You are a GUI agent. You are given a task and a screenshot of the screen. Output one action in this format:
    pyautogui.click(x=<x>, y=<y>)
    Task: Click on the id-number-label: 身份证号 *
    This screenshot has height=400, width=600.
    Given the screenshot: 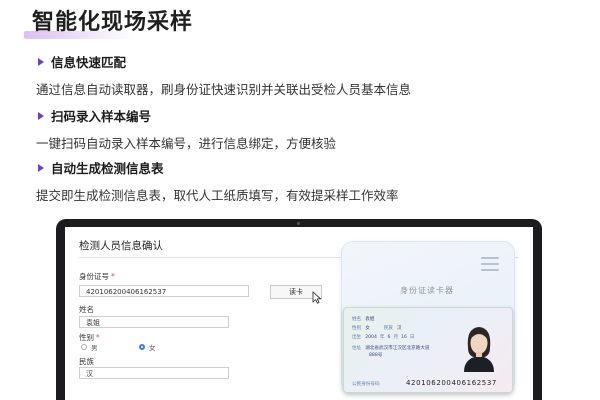 What is the action you would take?
    pyautogui.click(x=97, y=276)
    